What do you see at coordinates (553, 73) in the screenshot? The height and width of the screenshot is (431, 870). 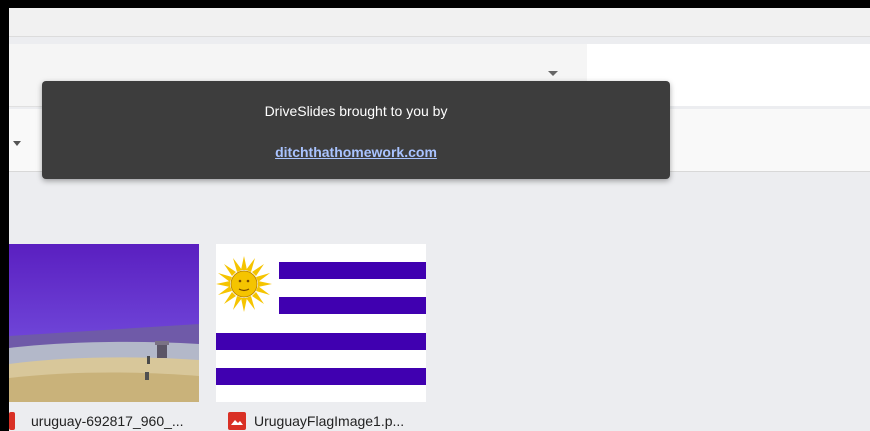 I see `search-options-dropdown-icon` at bounding box center [553, 73].